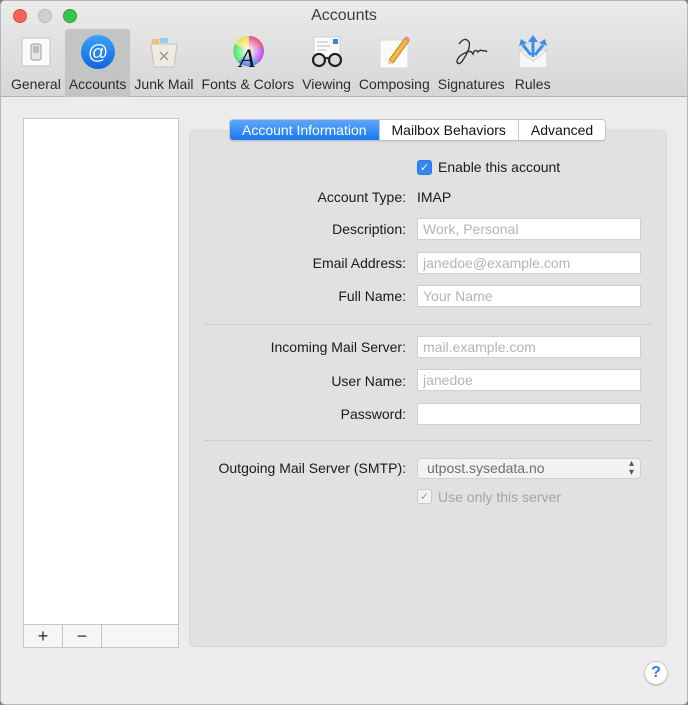  I want to click on toolbar-item-accounts: @ Accounts, so click(97, 63).